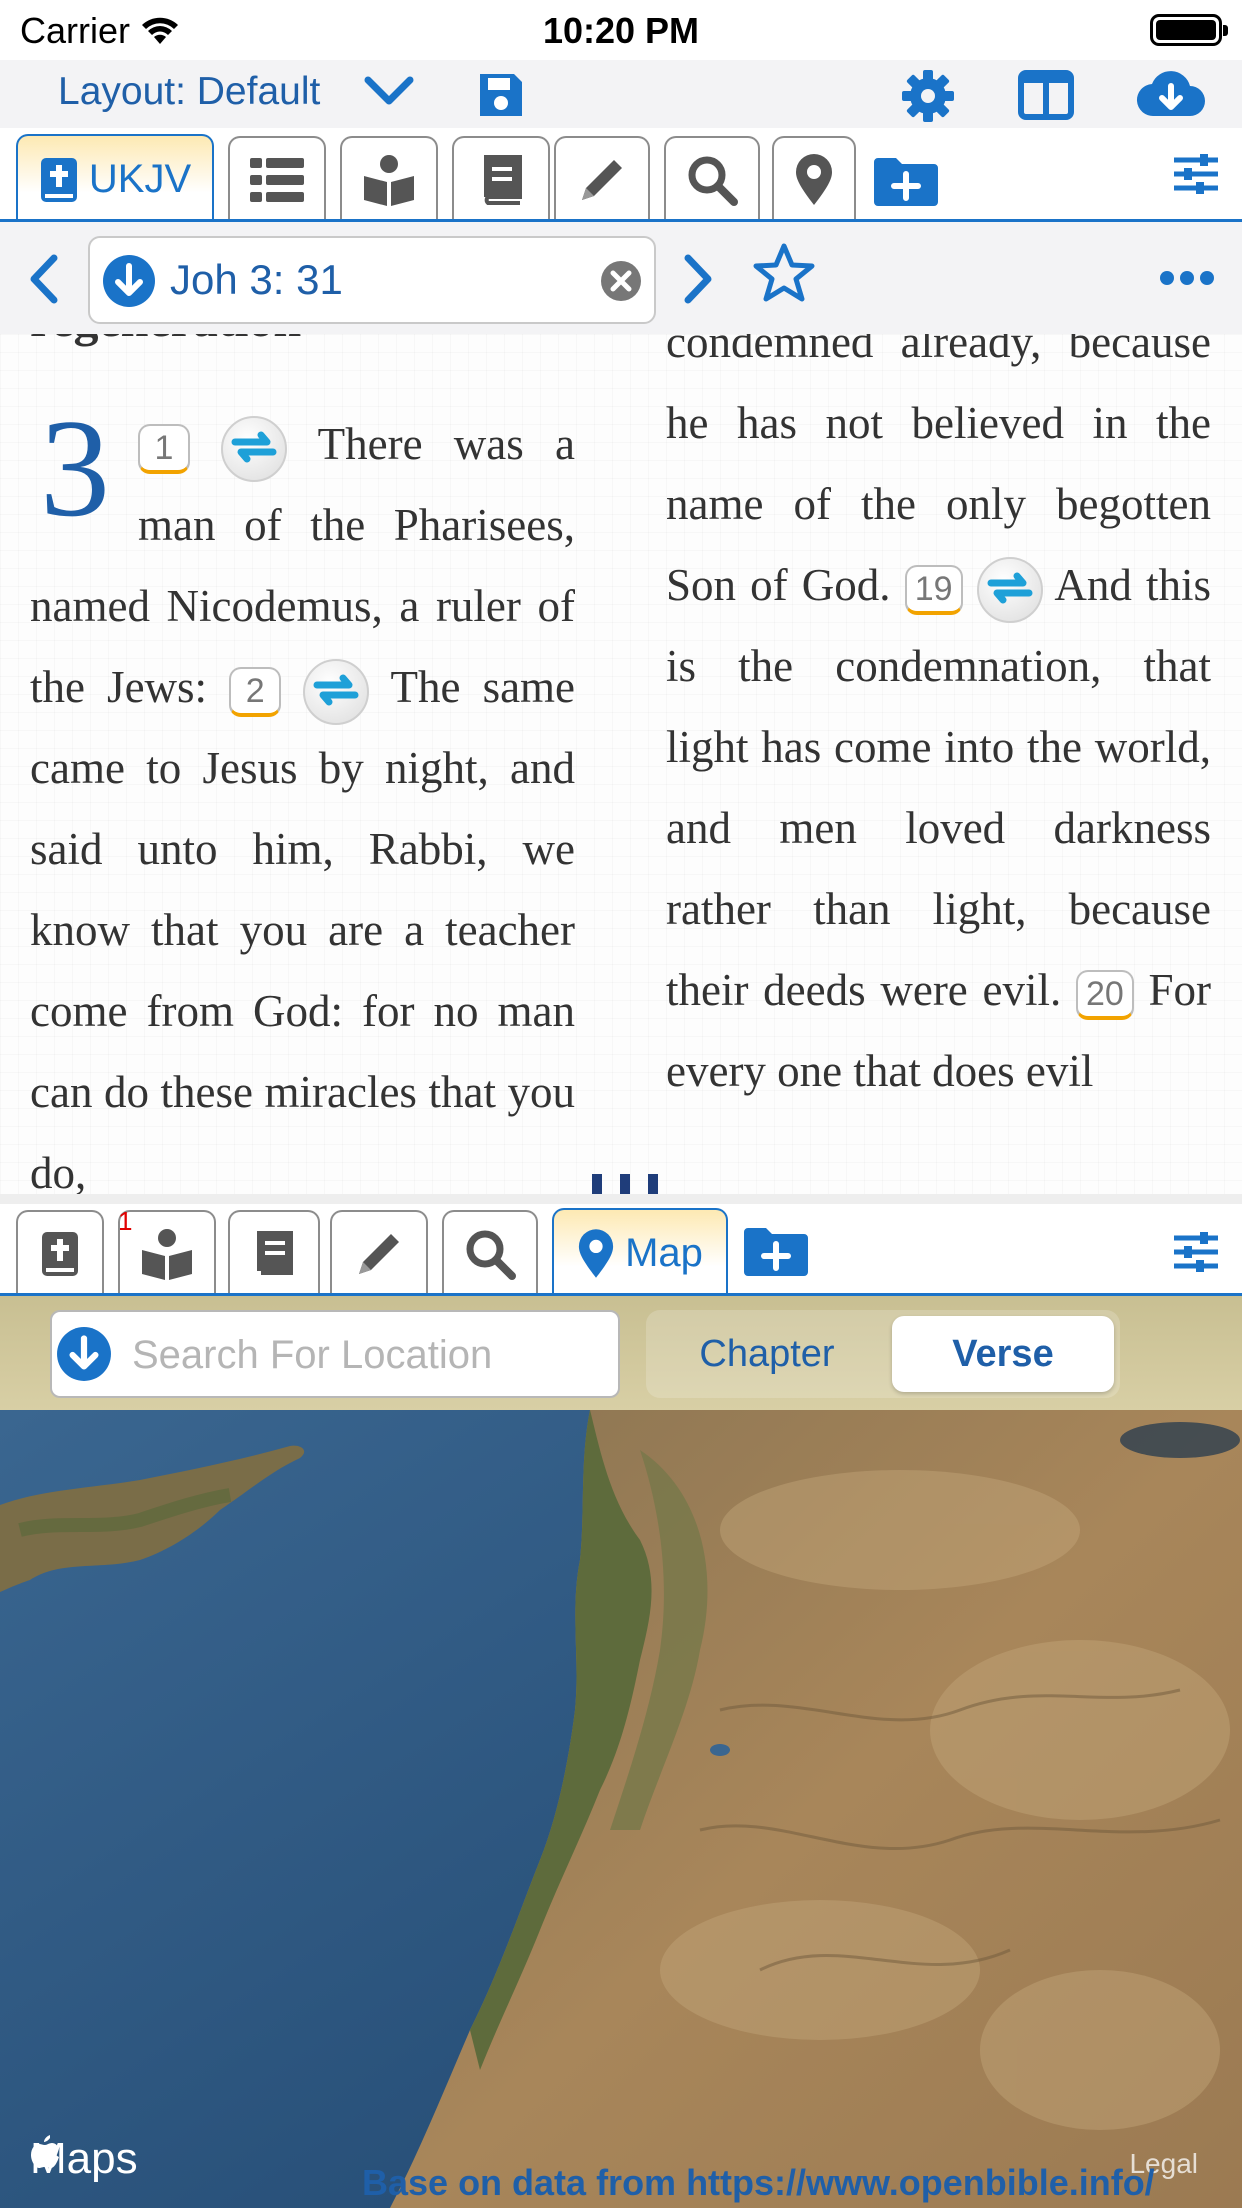 The height and width of the screenshot is (2208, 1242). I want to click on tab-list, so click(277, 179).